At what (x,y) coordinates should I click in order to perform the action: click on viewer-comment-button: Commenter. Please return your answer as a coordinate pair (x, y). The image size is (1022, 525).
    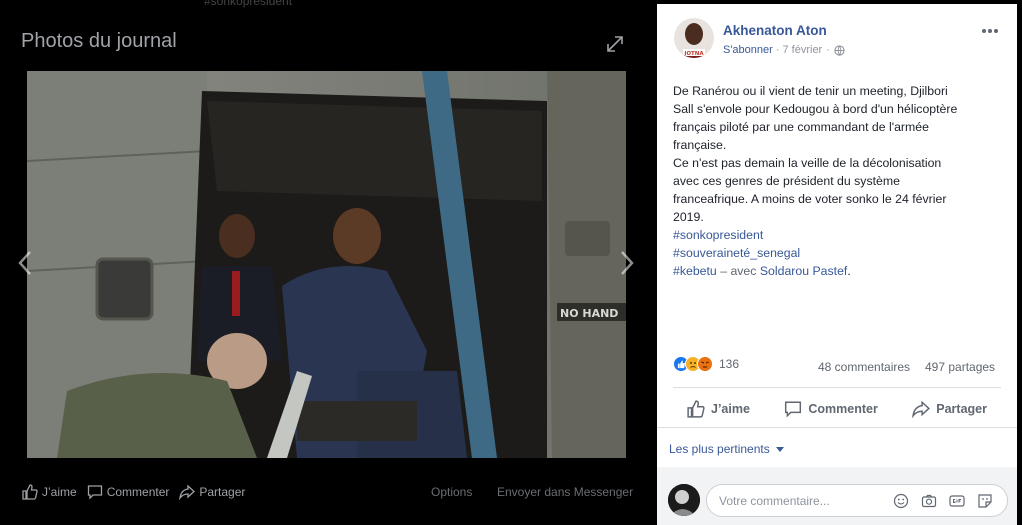
    Looking at the image, I should click on (128, 492).